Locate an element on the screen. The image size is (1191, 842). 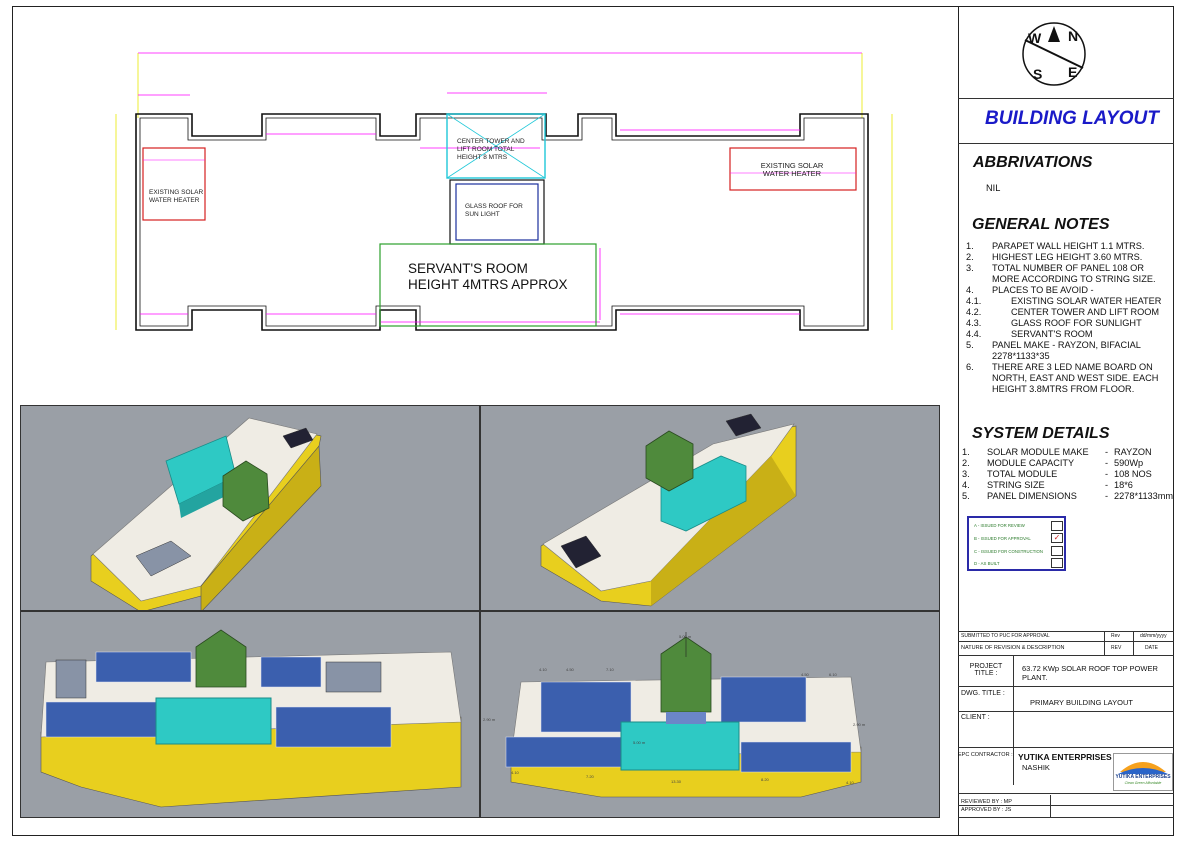
dim-b3: 13.30 is located at coordinates (676, 781).